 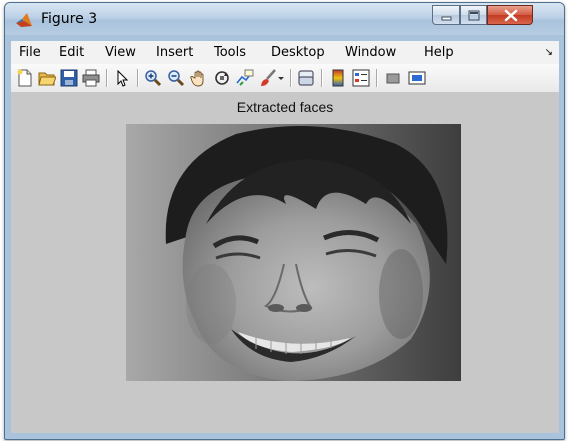 I want to click on print-icon, so click(x=91, y=78).